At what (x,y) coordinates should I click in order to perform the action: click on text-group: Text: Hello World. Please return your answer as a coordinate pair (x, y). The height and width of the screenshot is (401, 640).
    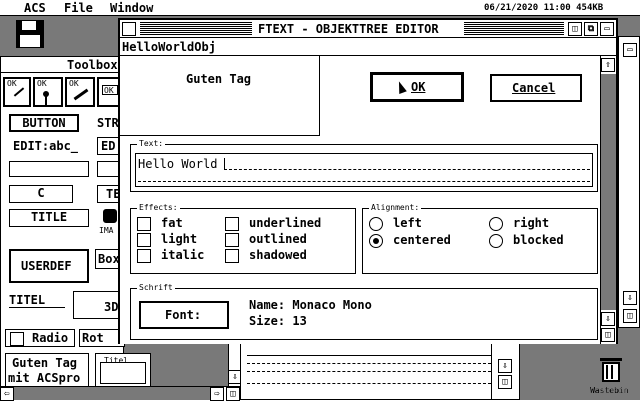
    Looking at the image, I should click on (364, 165).